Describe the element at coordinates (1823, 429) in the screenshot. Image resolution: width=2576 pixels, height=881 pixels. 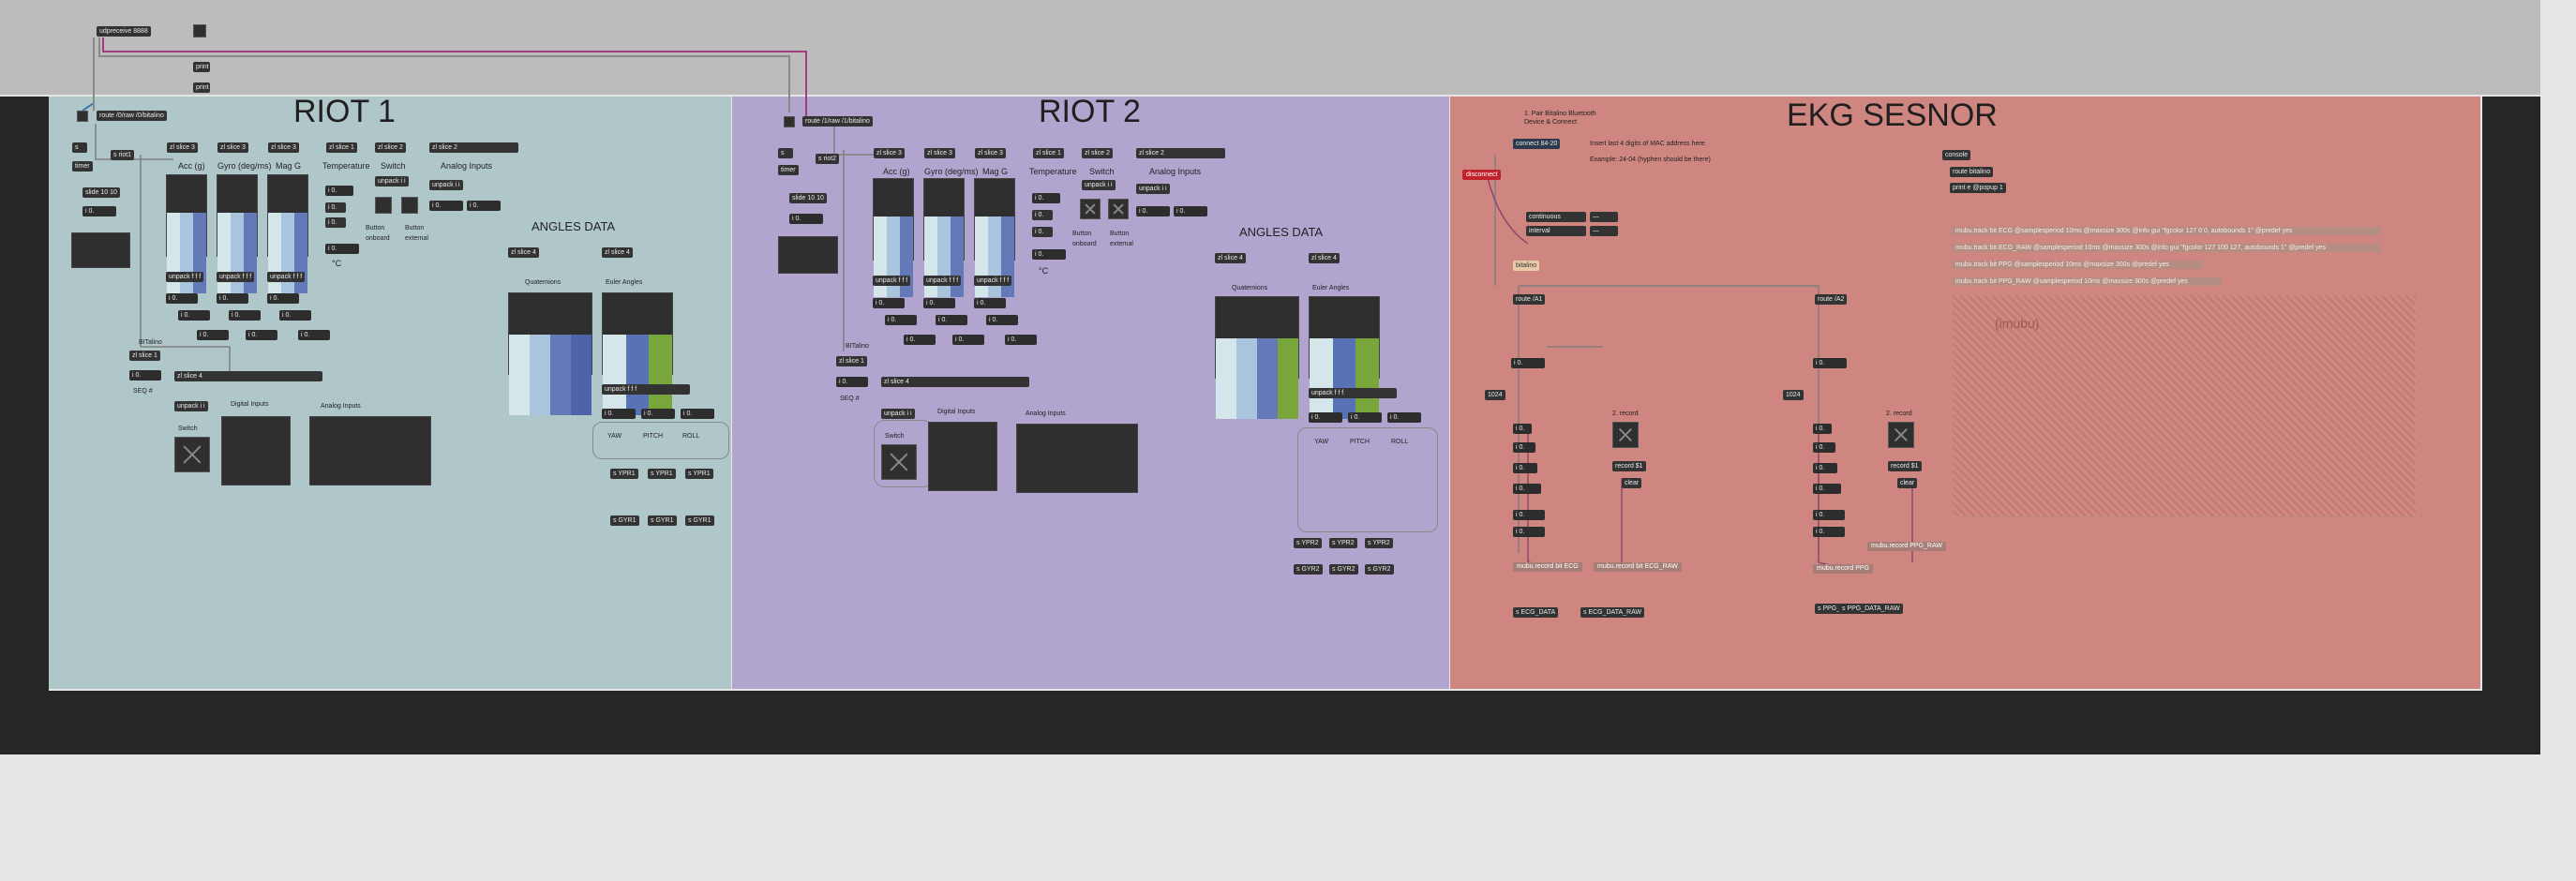
I see `ekg-a2-chain-1: i 0.` at that location.